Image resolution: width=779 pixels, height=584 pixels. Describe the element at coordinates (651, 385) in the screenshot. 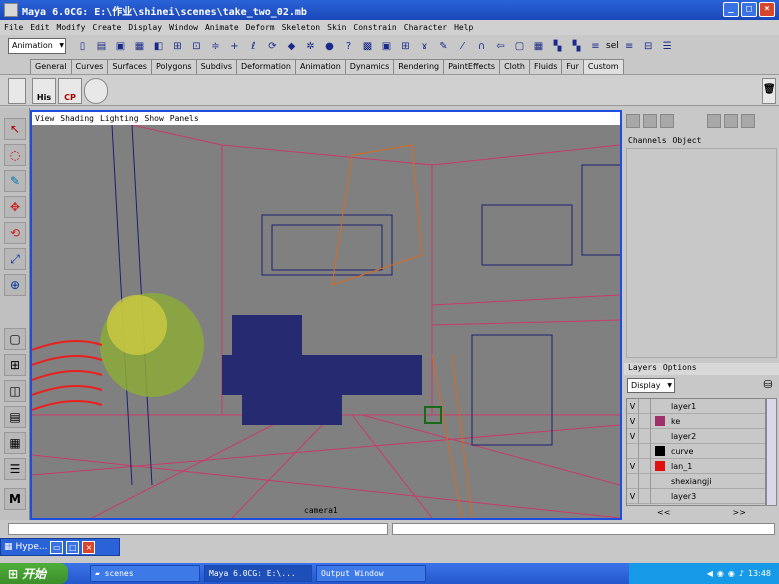

I see `layer-mode-dropdown: Display` at that location.